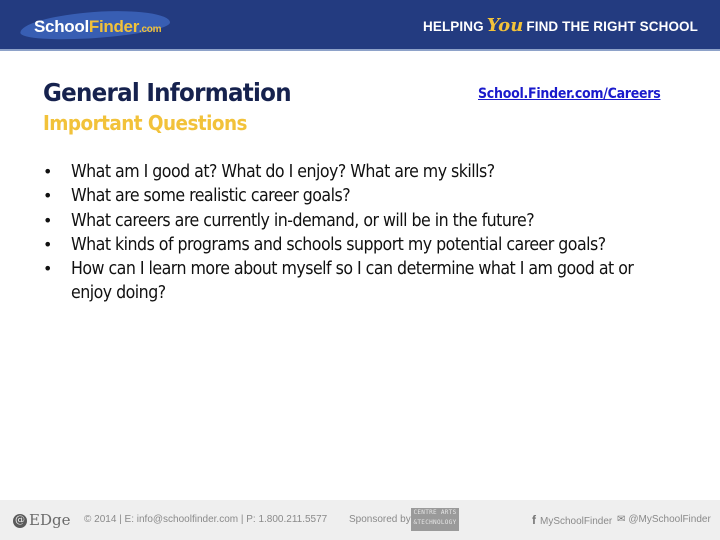 This screenshot has height=540, width=720. Describe the element at coordinates (20, 521) in the screenshot. I see `edge-swirl-icon: @` at that location.